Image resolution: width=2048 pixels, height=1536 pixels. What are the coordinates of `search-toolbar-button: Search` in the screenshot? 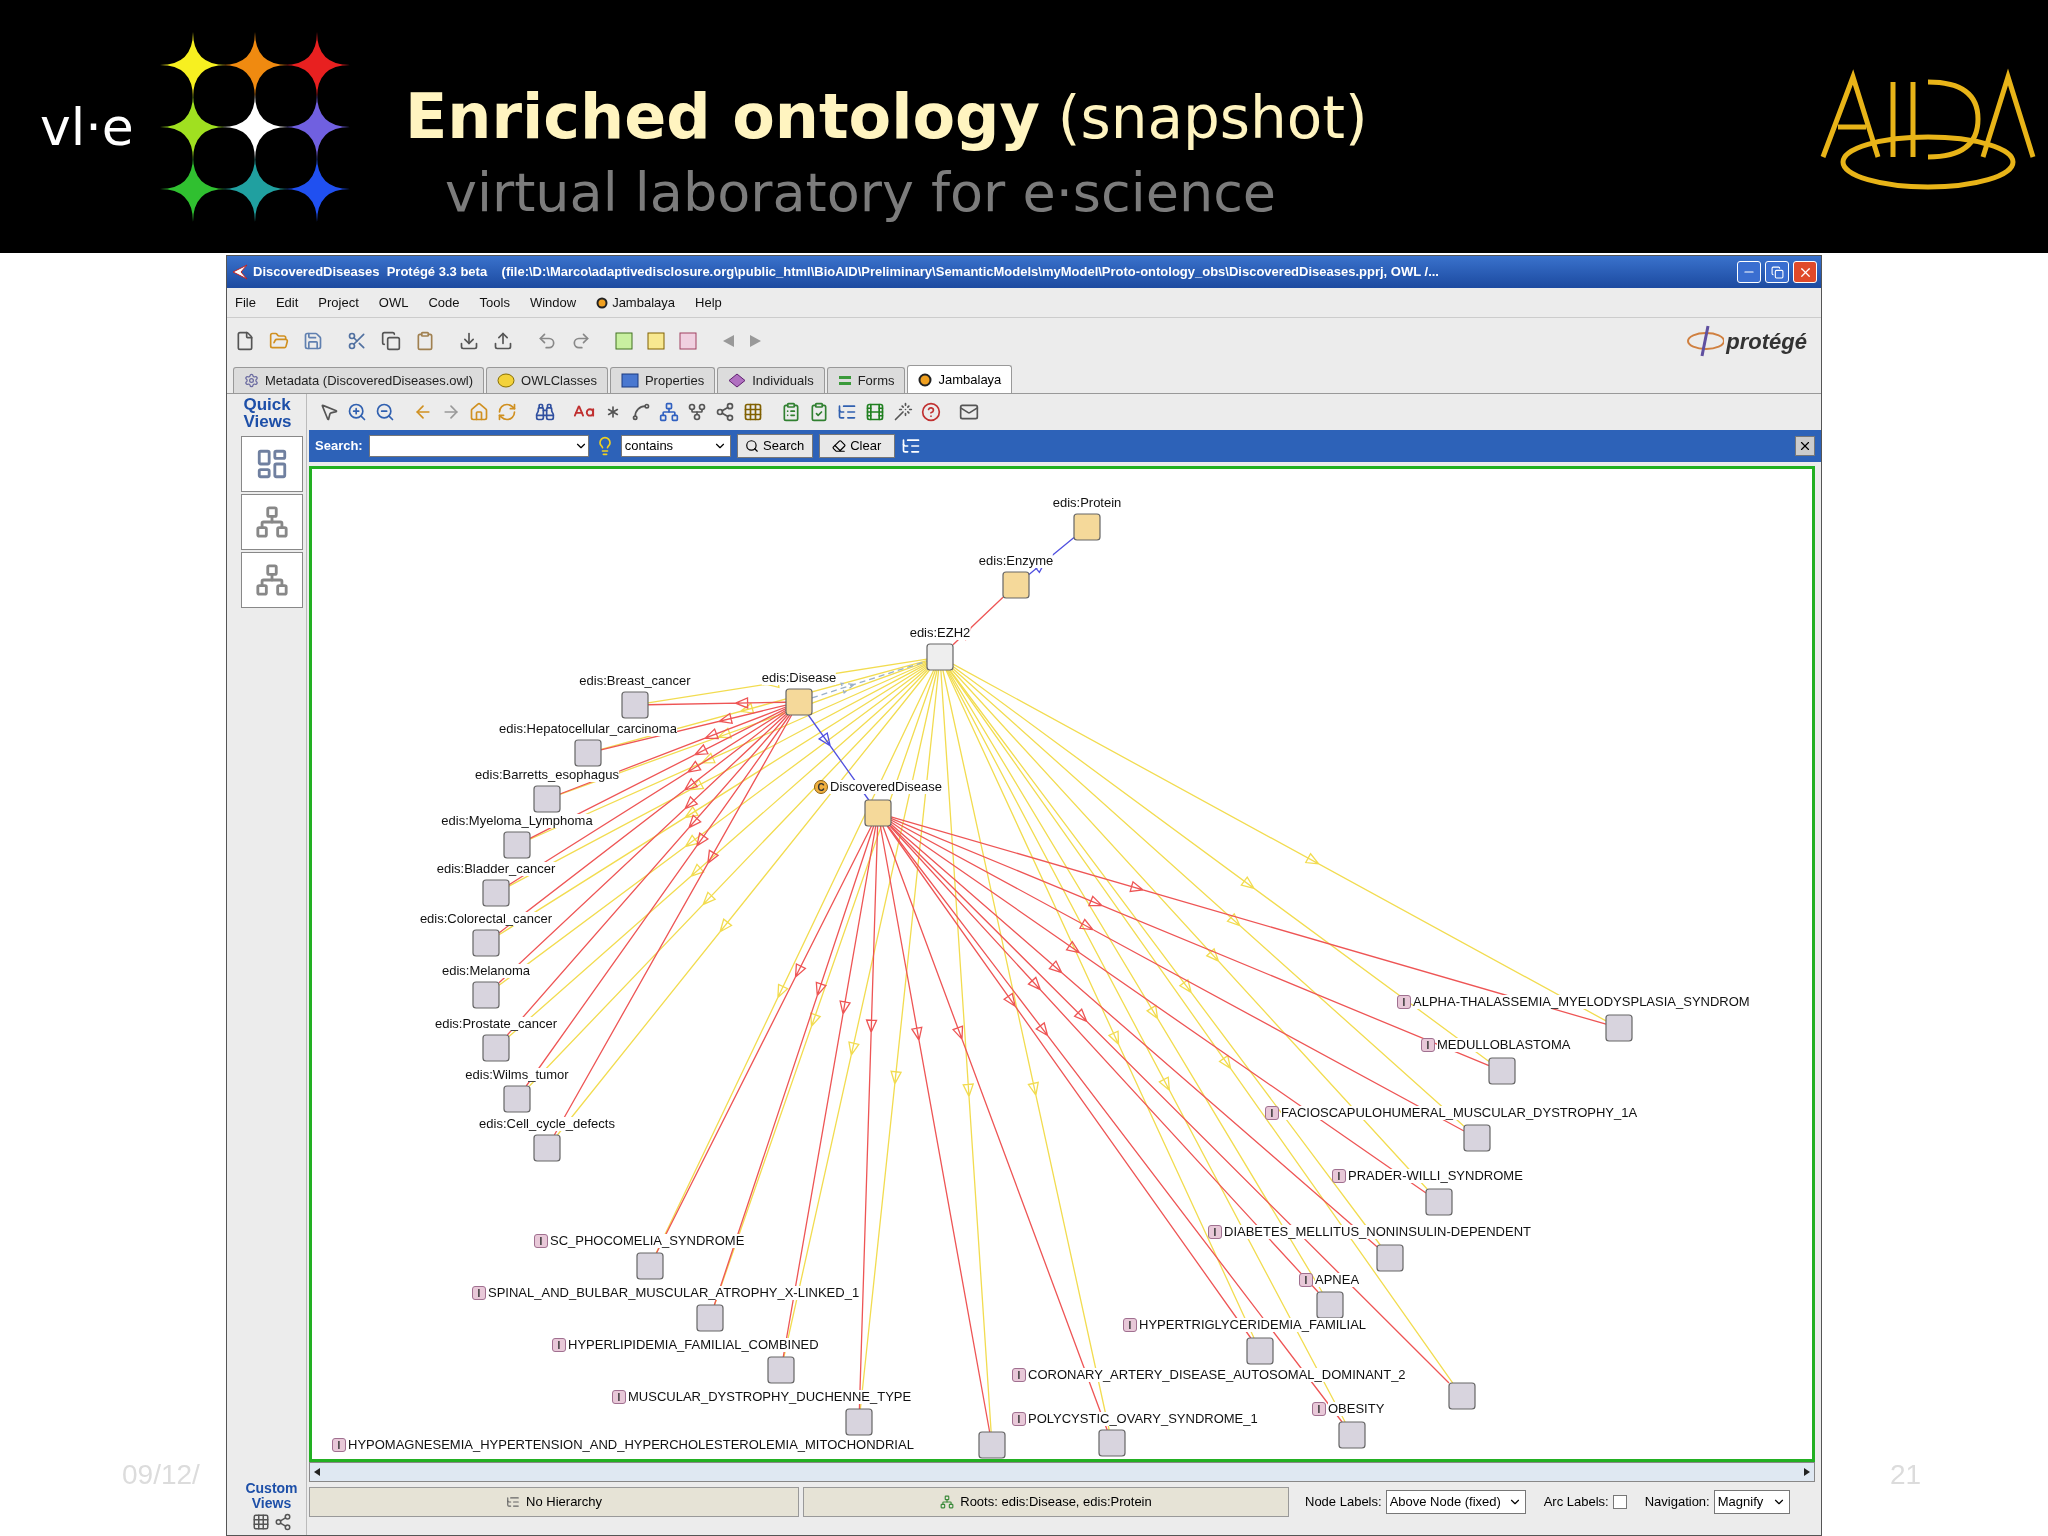 It's located at (774, 446).